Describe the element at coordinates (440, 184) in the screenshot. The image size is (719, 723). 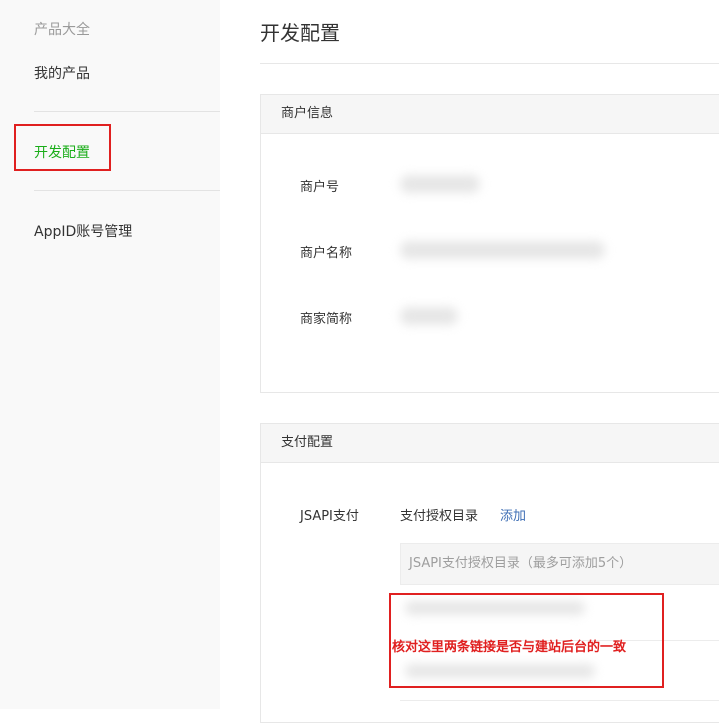
I see `merchant-id-value-redacted` at that location.